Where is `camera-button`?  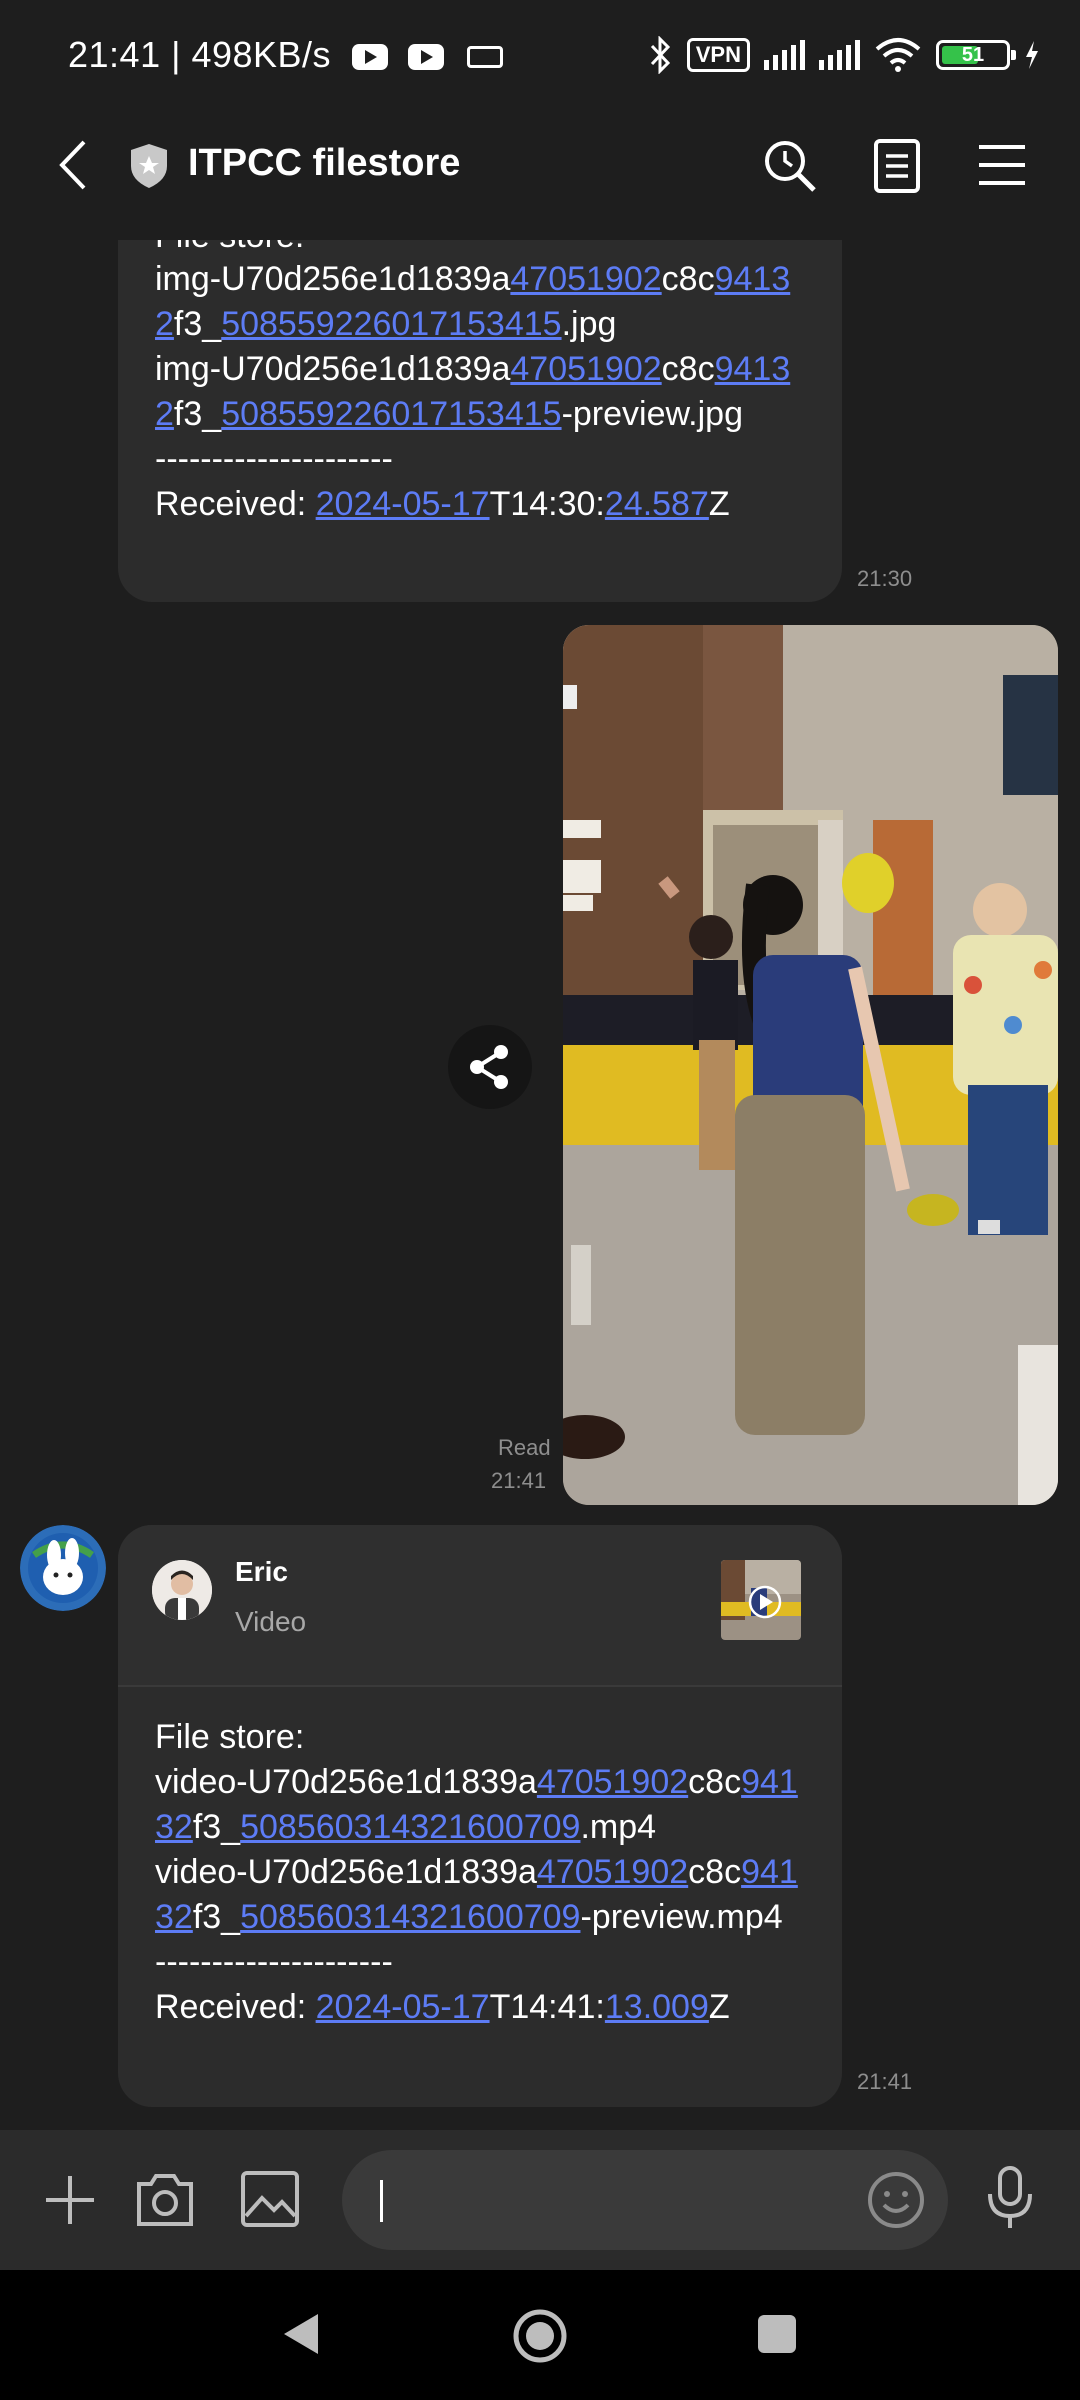
camera-button is located at coordinates (165, 2201).